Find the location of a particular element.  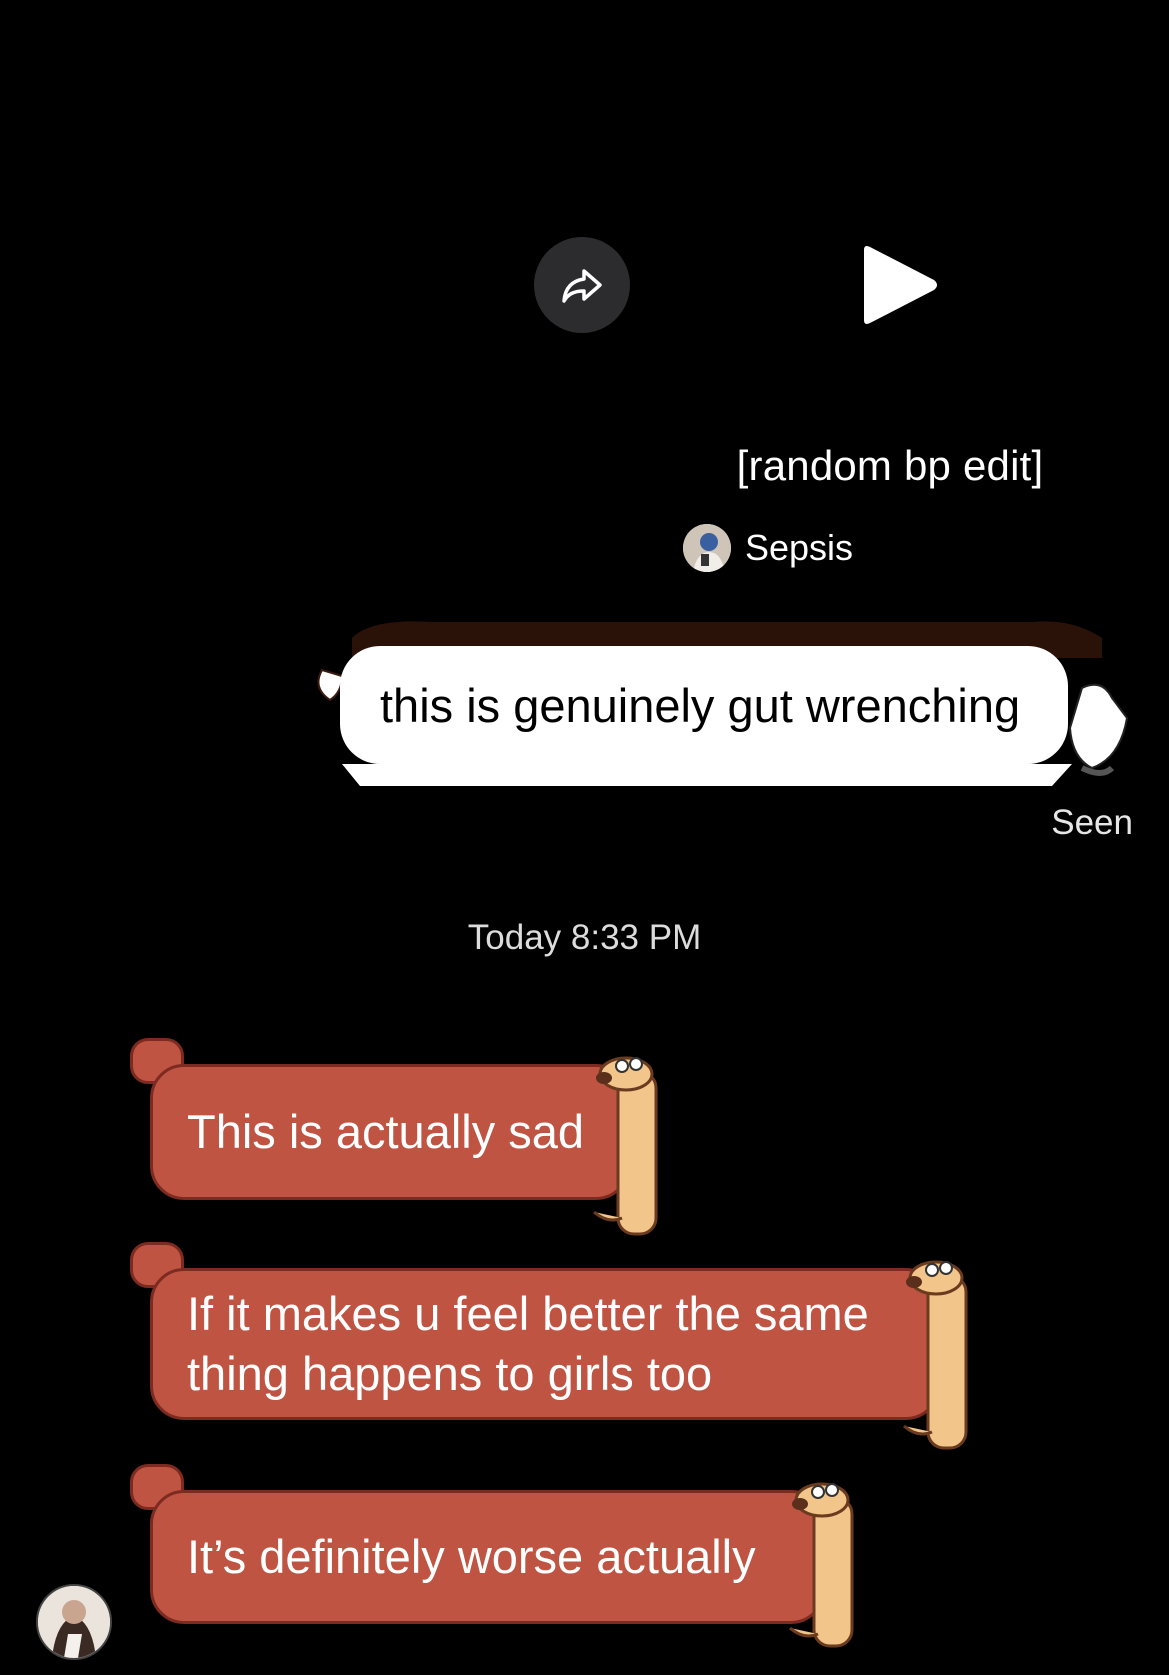

chat-timestamp: Today 8:33 PM is located at coordinates (584, 937).